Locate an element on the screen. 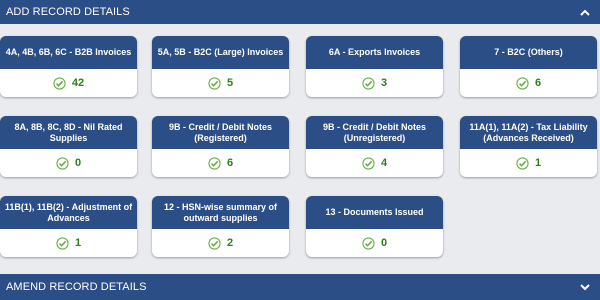 The width and height of the screenshot is (600, 300). tile-title: 8A, 8B, 8C, 8D - Nil Rated Supplies is located at coordinates (68, 132).